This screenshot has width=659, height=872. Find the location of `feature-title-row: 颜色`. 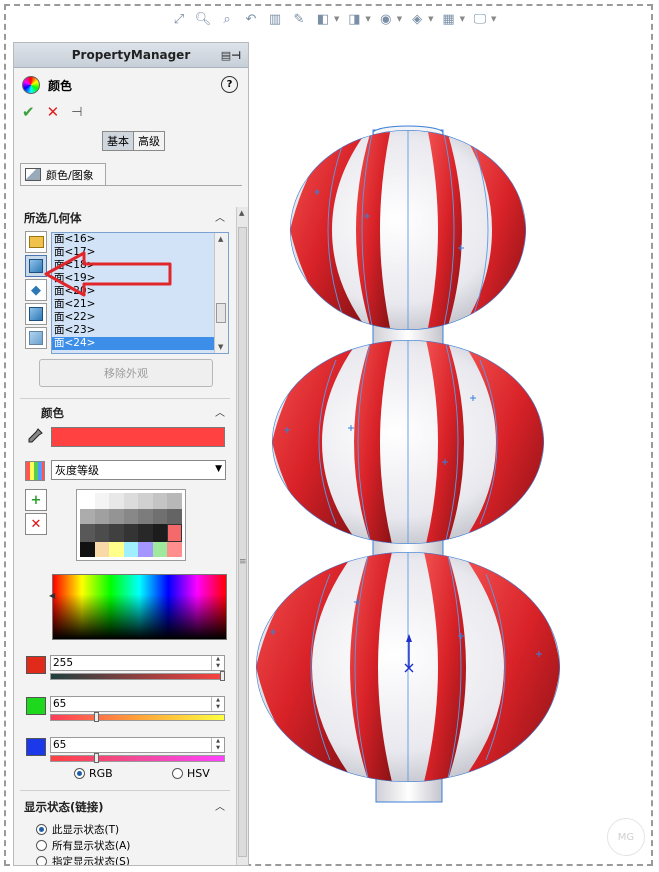

feature-title-row: 颜色 is located at coordinates (47, 85).